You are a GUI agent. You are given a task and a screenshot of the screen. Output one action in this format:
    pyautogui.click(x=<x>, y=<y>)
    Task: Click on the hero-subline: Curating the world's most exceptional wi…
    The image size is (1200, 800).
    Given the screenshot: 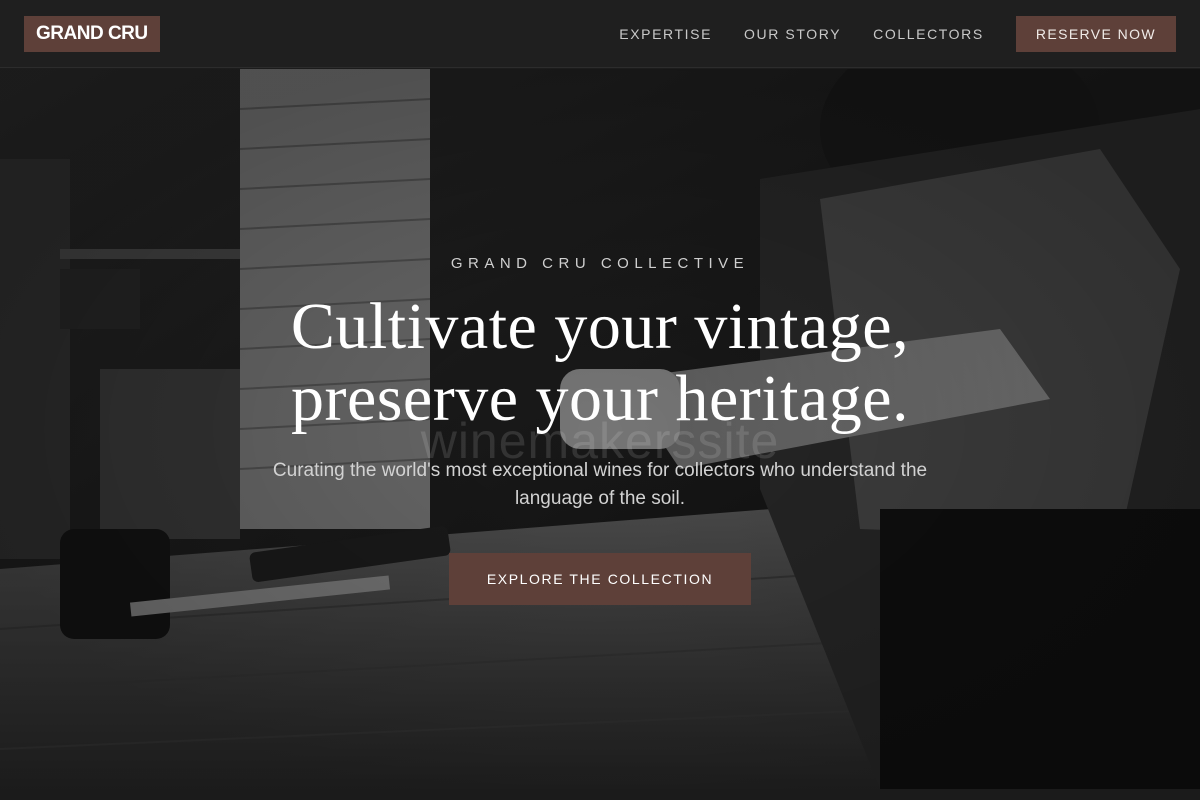 What is the action you would take?
    pyautogui.click(x=600, y=484)
    